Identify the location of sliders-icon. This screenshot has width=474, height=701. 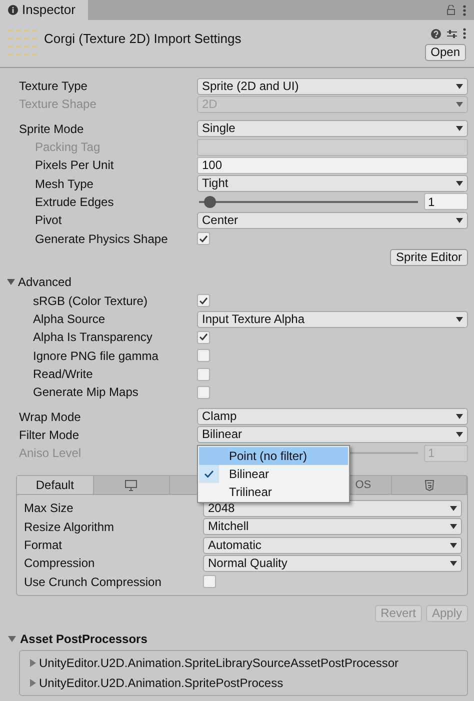
(452, 33).